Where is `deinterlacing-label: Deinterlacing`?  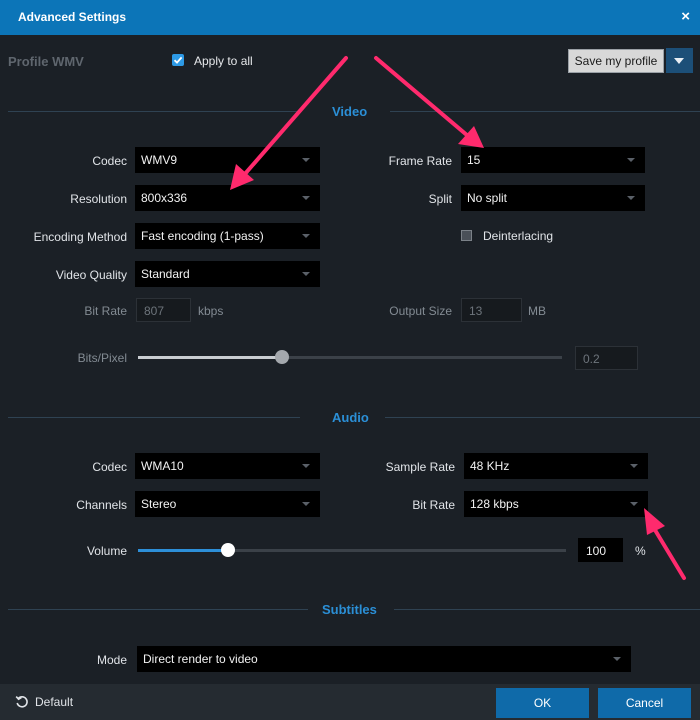
deinterlacing-label: Deinterlacing is located at coordinates (518, 236).